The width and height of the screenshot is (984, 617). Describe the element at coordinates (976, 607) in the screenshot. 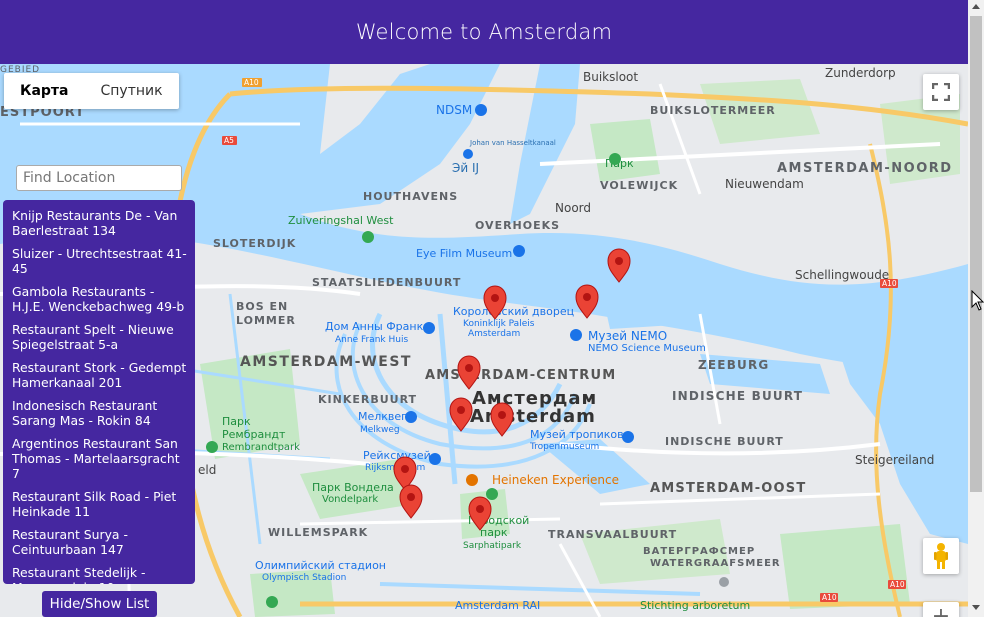

I see `scroll-down-icon` at that location.